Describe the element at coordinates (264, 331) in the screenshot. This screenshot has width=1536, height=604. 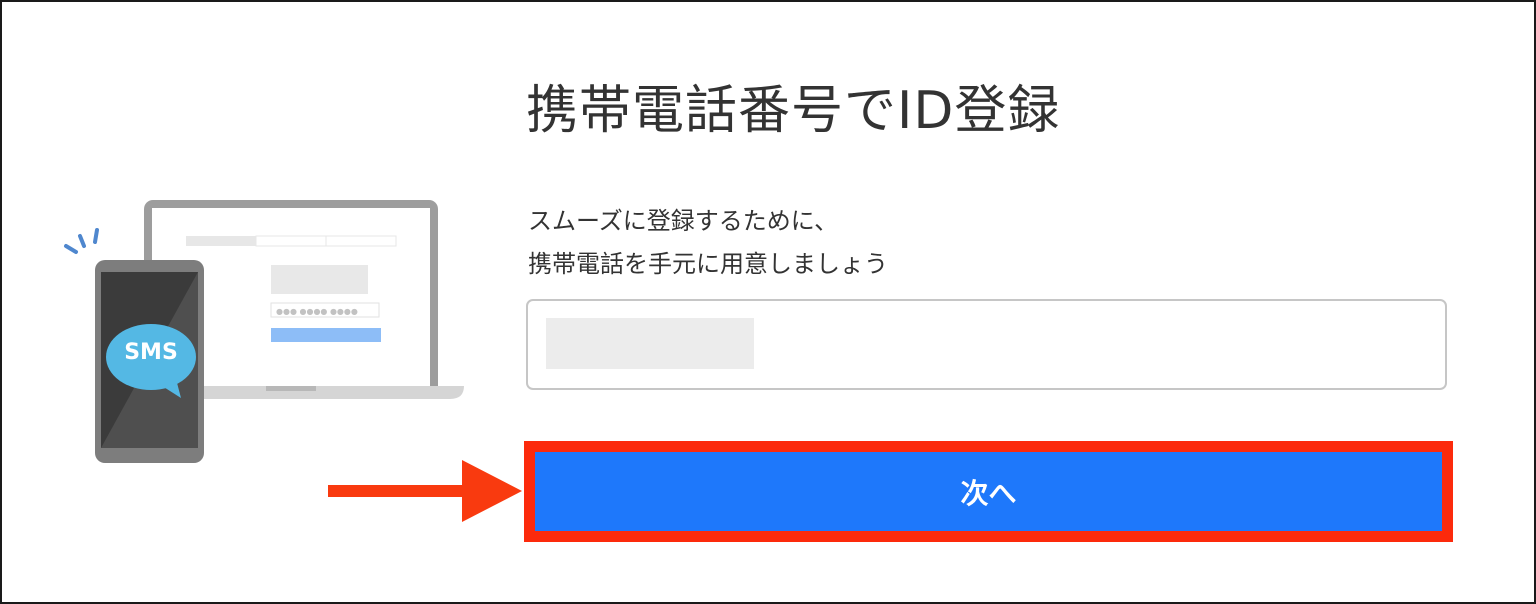
I see `sms-device-illustration: ●●● ●●●● ●●●●` at that location.